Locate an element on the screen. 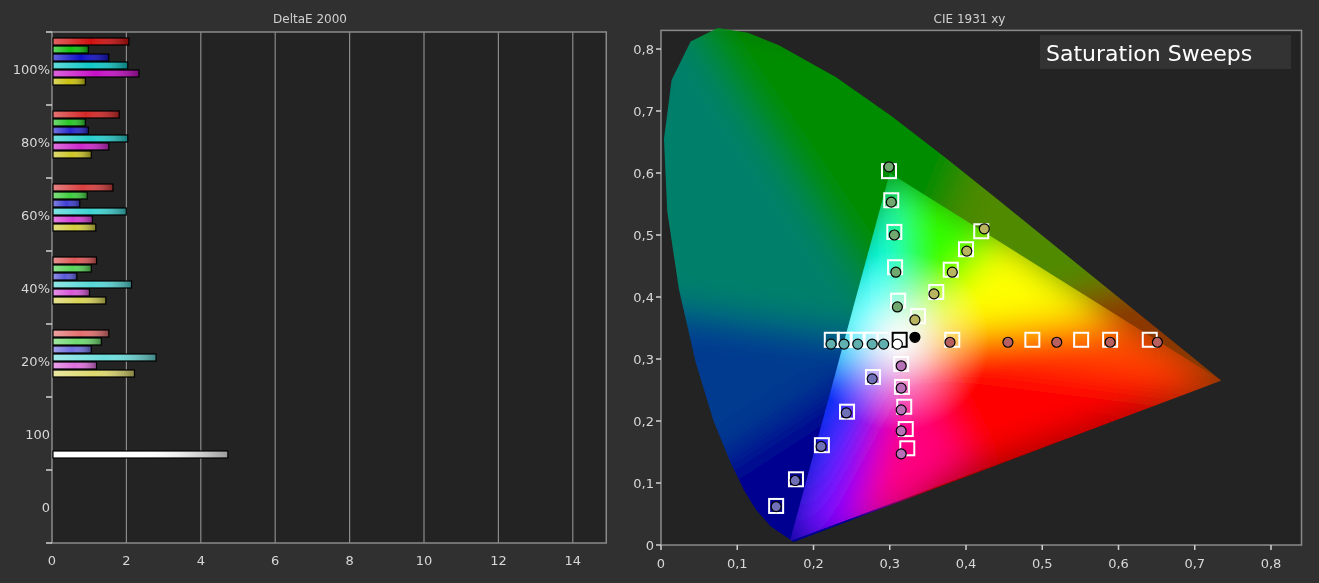 The height and width of the screenshot is (583, 1319). axis-tick-label: 40% is located at coordinates (35, 288).